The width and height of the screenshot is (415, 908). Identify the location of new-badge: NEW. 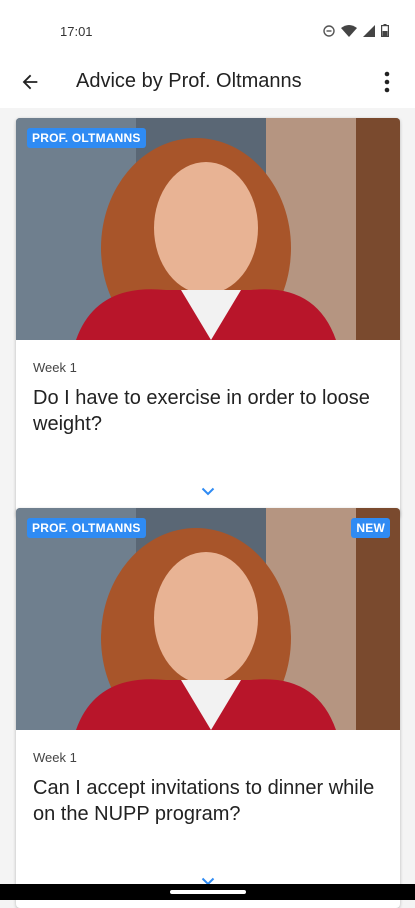
(370, 528).